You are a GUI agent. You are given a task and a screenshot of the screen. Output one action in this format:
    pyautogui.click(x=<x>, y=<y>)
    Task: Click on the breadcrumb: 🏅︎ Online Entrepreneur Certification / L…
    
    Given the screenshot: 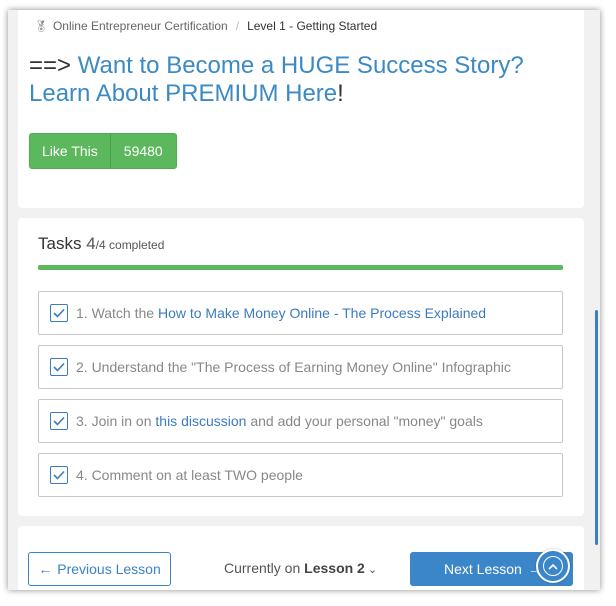 What is the action you would take?
    pyautogui.click(x=205, y=26)
    